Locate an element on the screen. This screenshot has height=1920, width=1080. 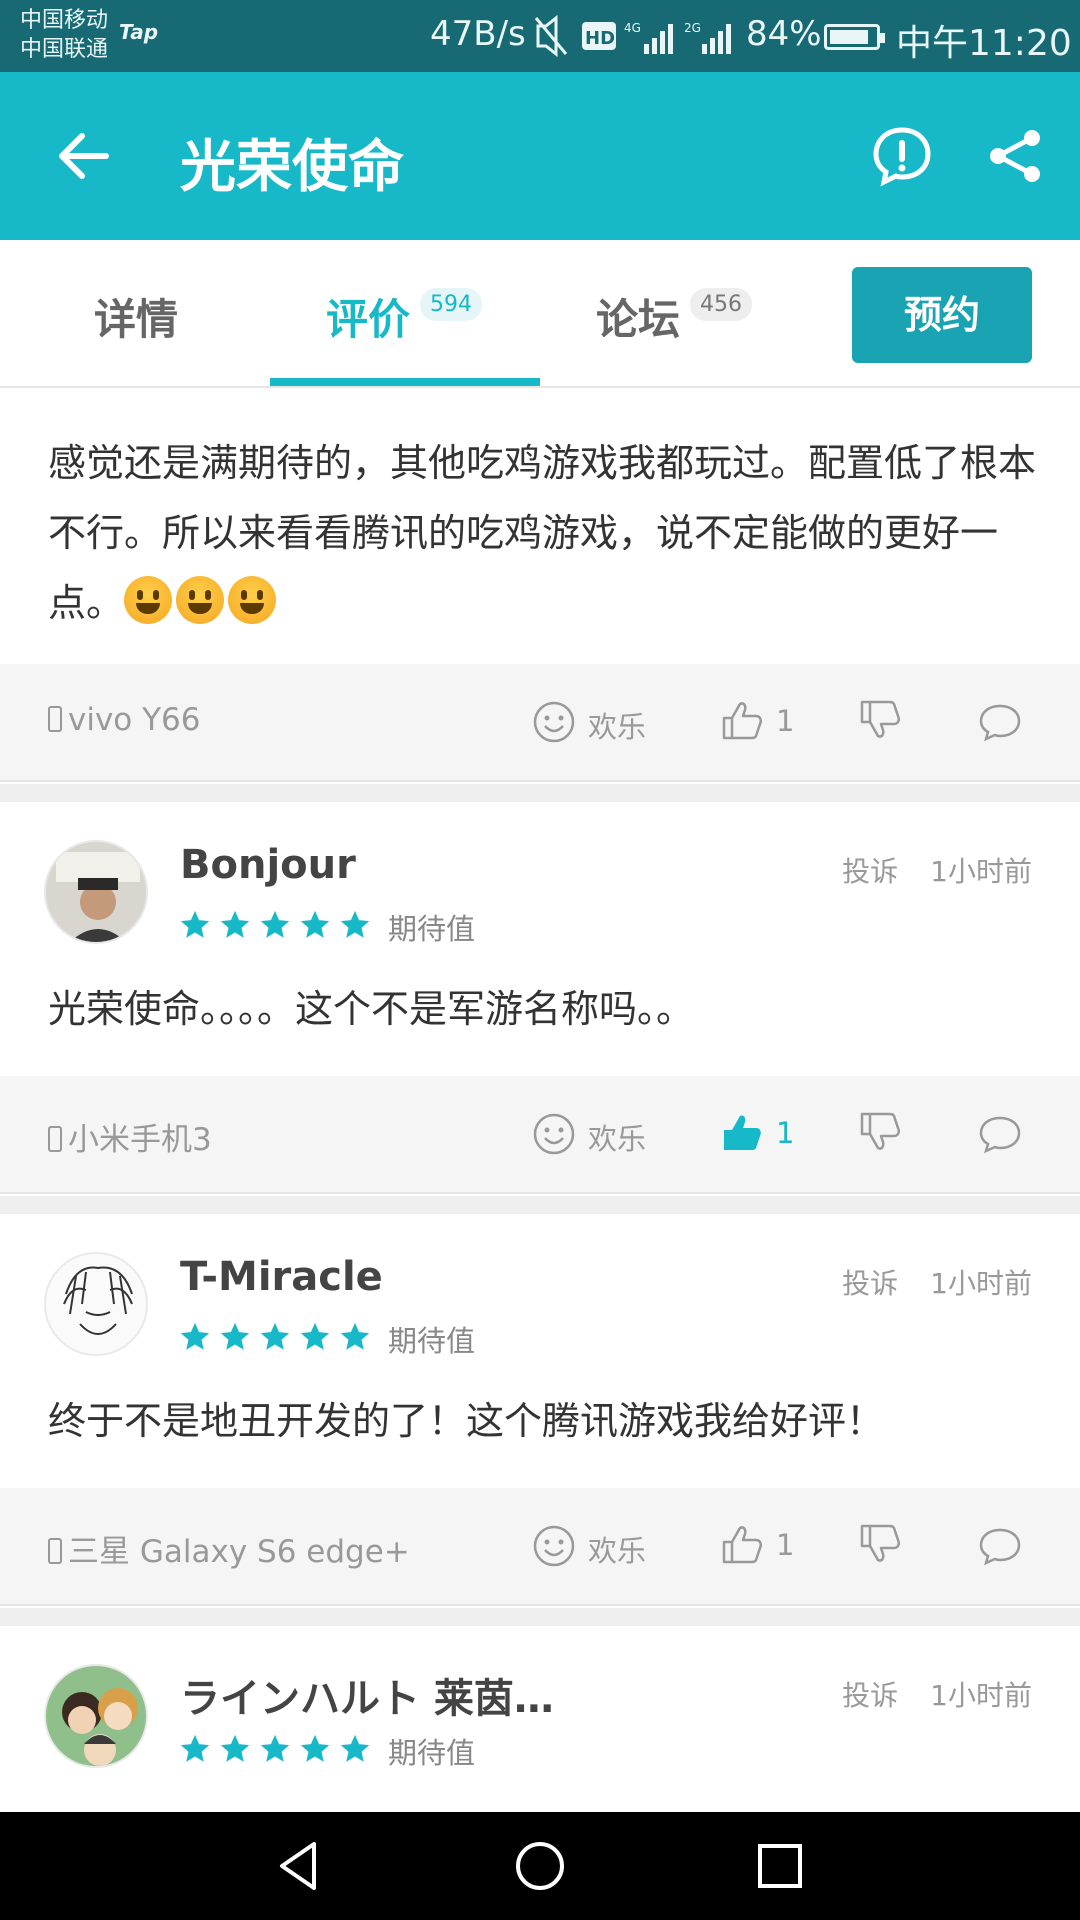
carrier-1: 中国移动 is located at coordinates (64, 20).